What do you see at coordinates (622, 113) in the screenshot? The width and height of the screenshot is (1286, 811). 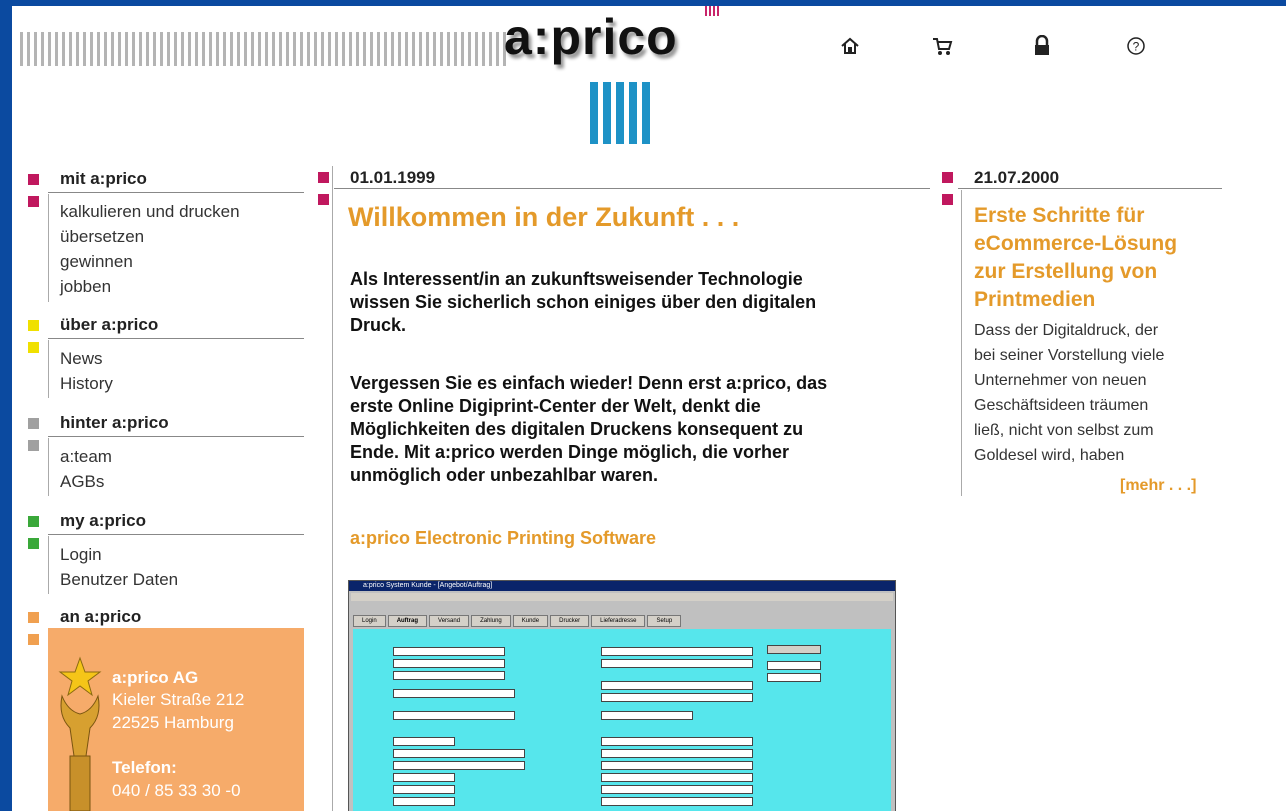 I see `logo-bars` at bounding box center [622, 113].